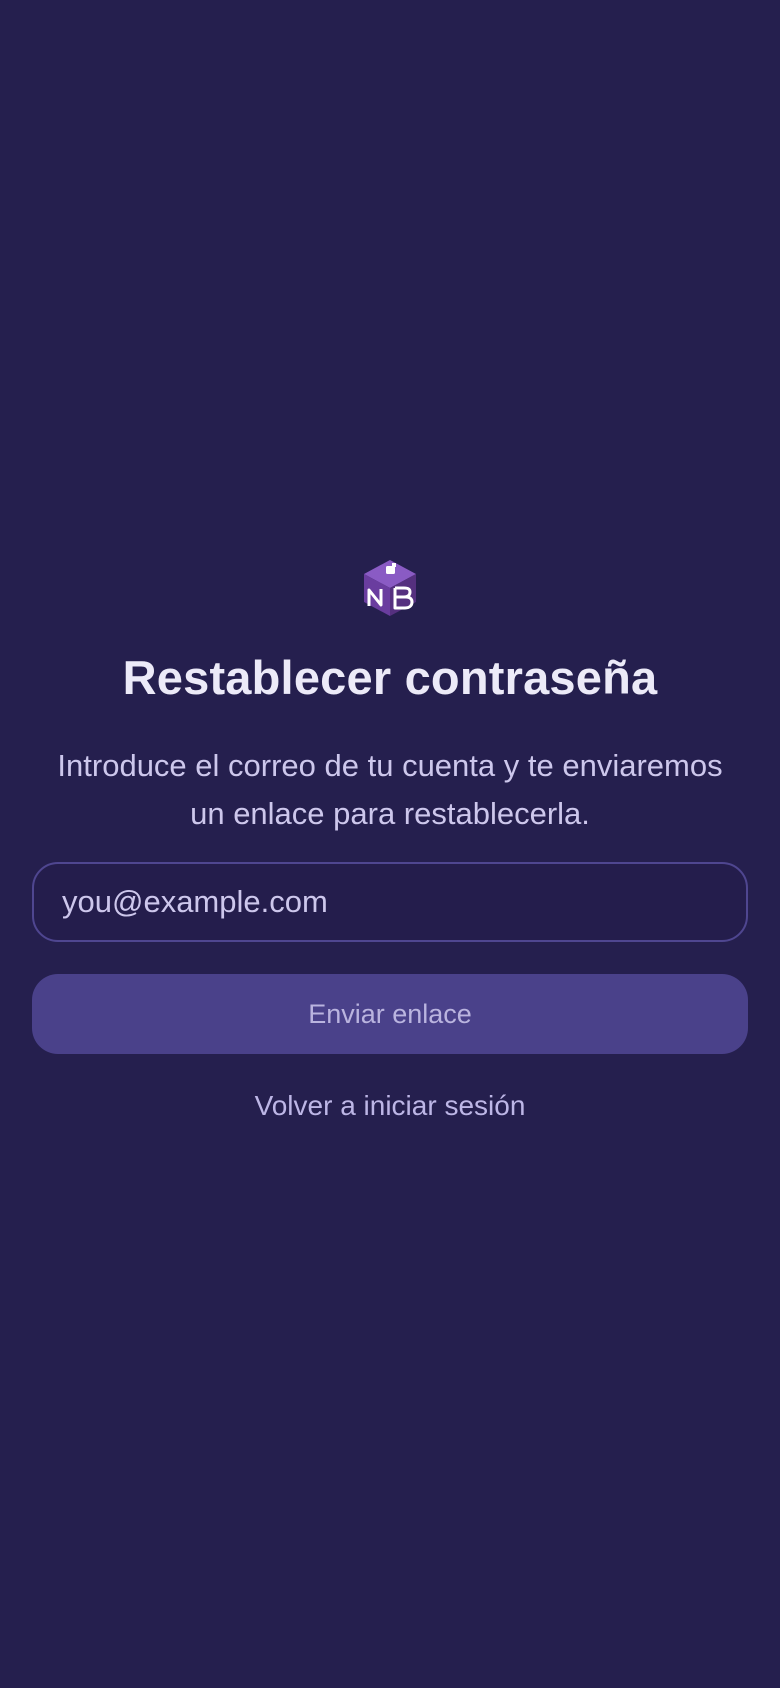 Image resolution: width=780 pixels, height=1688 pixels. What do you see at coordinates (390, 1014) in the screenshot?
I see `send-link-button: Enviar enlace` at bounding box center [390, 1014].